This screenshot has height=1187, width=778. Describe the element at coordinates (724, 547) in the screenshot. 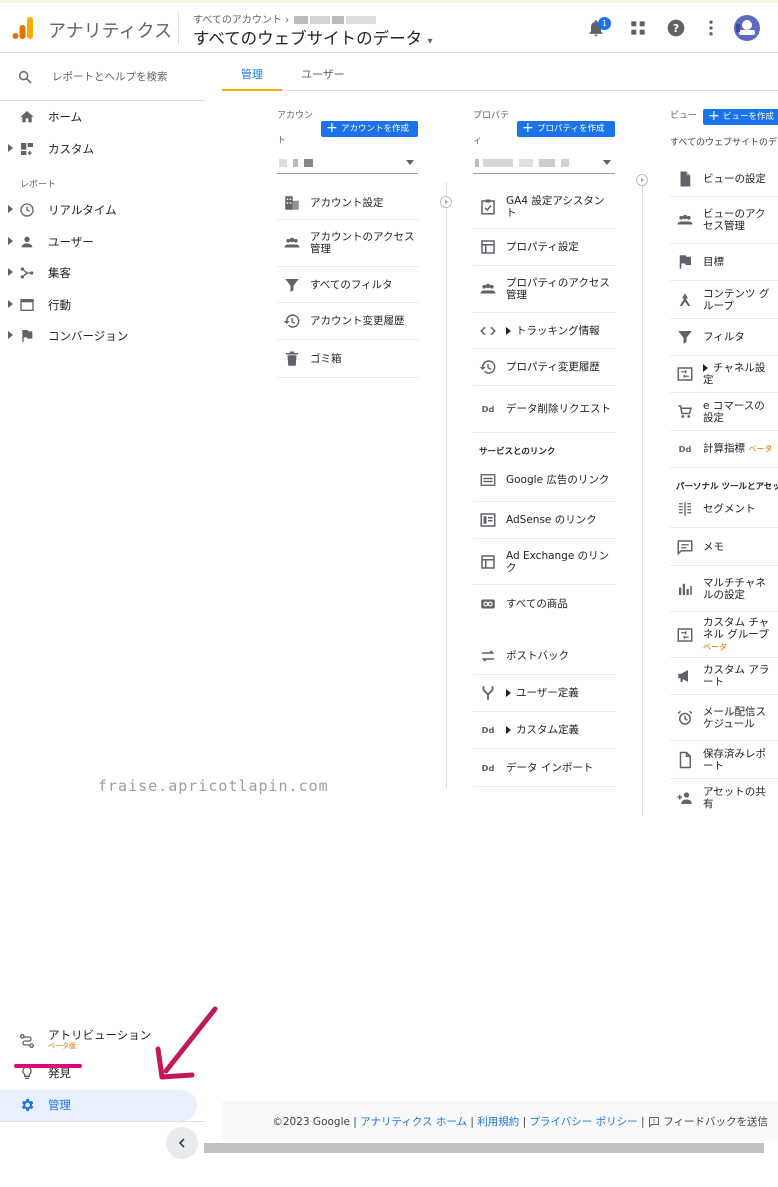

I see `view-personal-item-1: メモ` at that location.